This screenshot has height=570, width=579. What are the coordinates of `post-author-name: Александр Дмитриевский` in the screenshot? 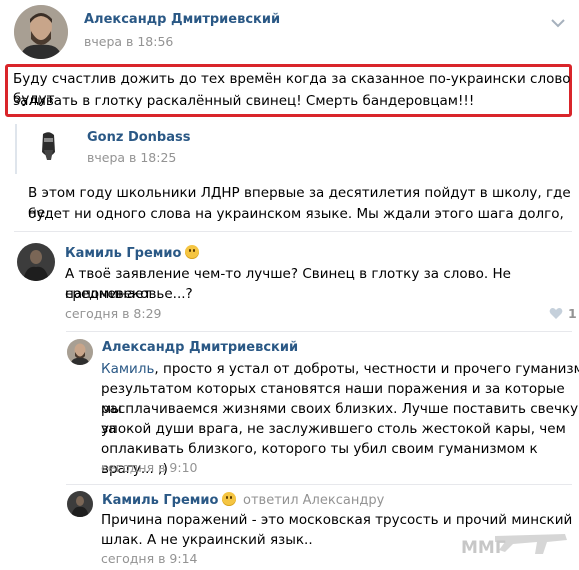 It's located at (182, 19).